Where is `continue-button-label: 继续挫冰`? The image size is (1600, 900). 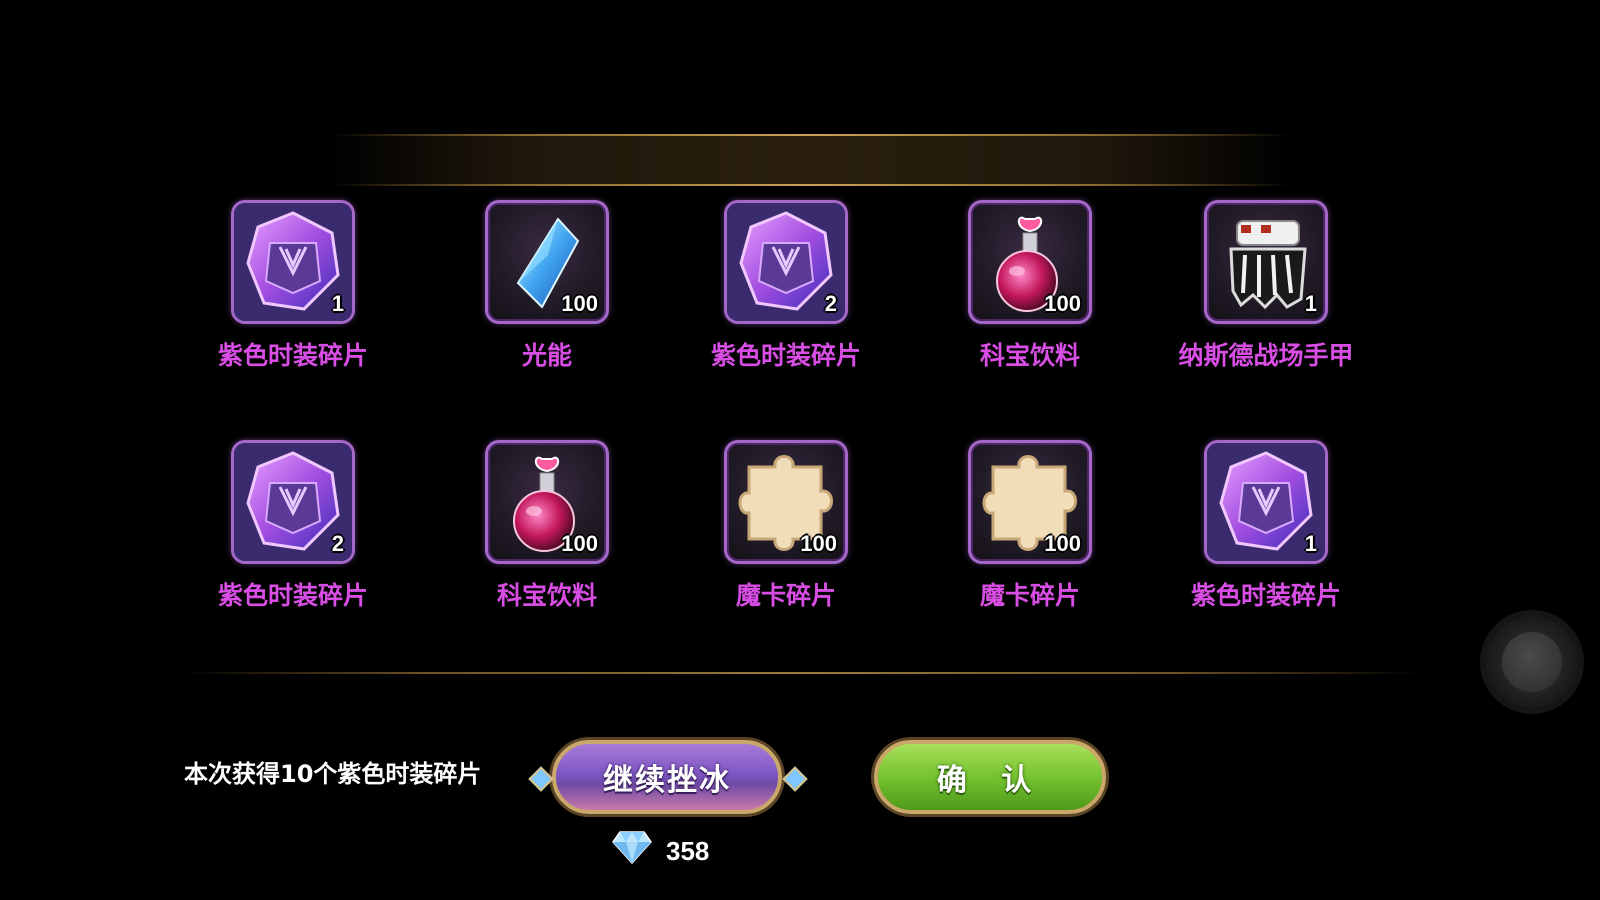 continue-button-label: 继续挫冰 is located at coordinates (667, 780).